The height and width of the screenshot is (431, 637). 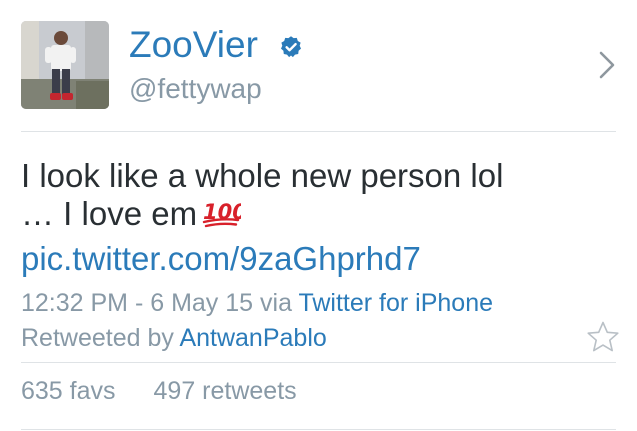 I want to click on retweets-count: 497 retweets, so click(x=225, y=391).